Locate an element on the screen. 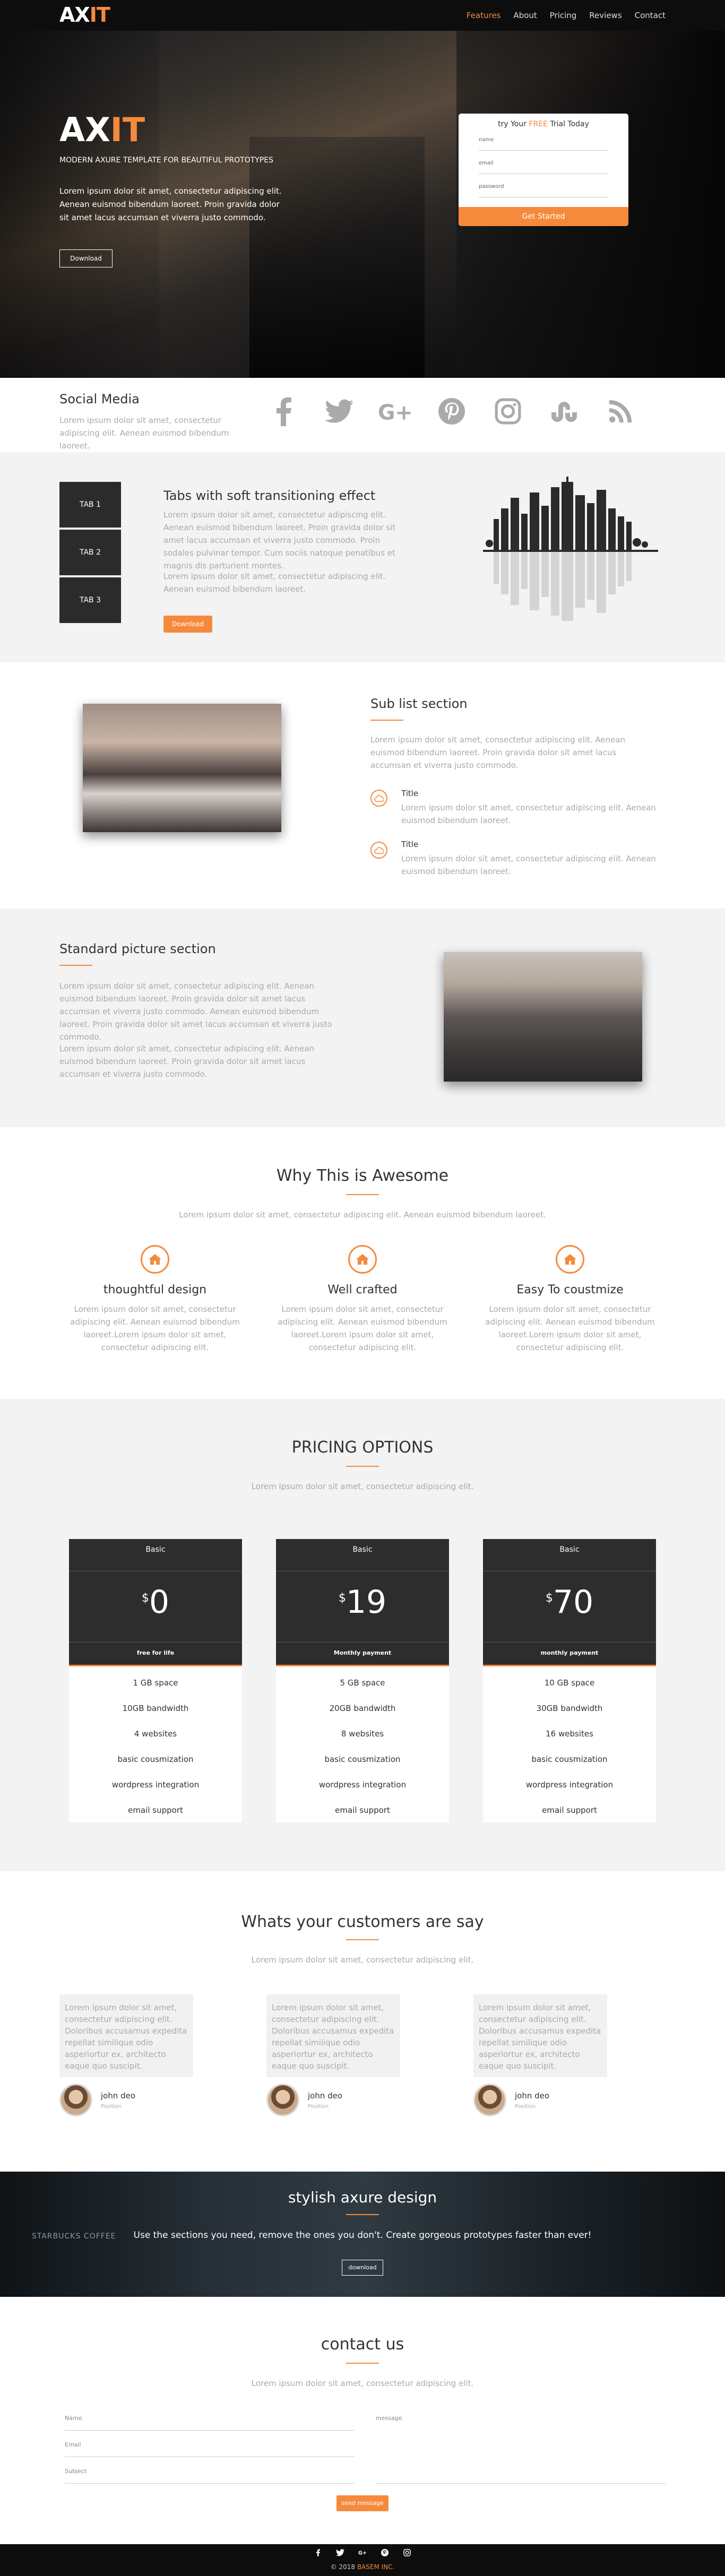  plan-feature: 20GB bandwidth is located at coordinates (362, 1708).